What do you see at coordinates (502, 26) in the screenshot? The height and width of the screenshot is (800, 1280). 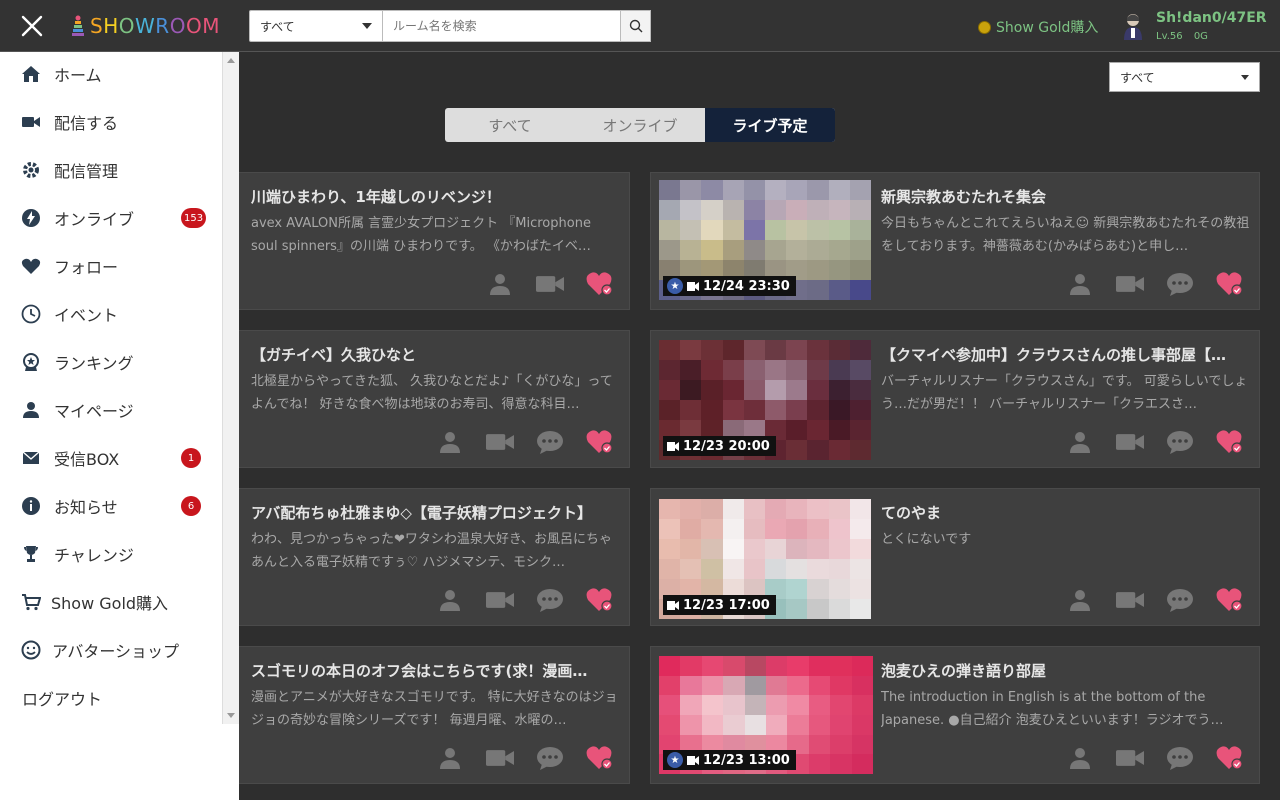 I see `search-input` at bounding box center [502, 26].